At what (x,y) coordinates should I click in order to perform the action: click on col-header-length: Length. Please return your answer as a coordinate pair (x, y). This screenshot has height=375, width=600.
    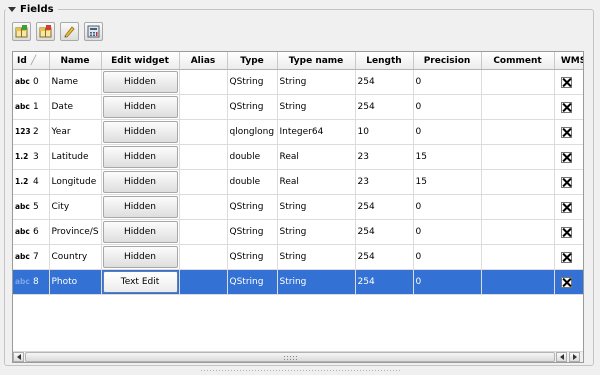
    Looking at the image, I should click on (384, 61).